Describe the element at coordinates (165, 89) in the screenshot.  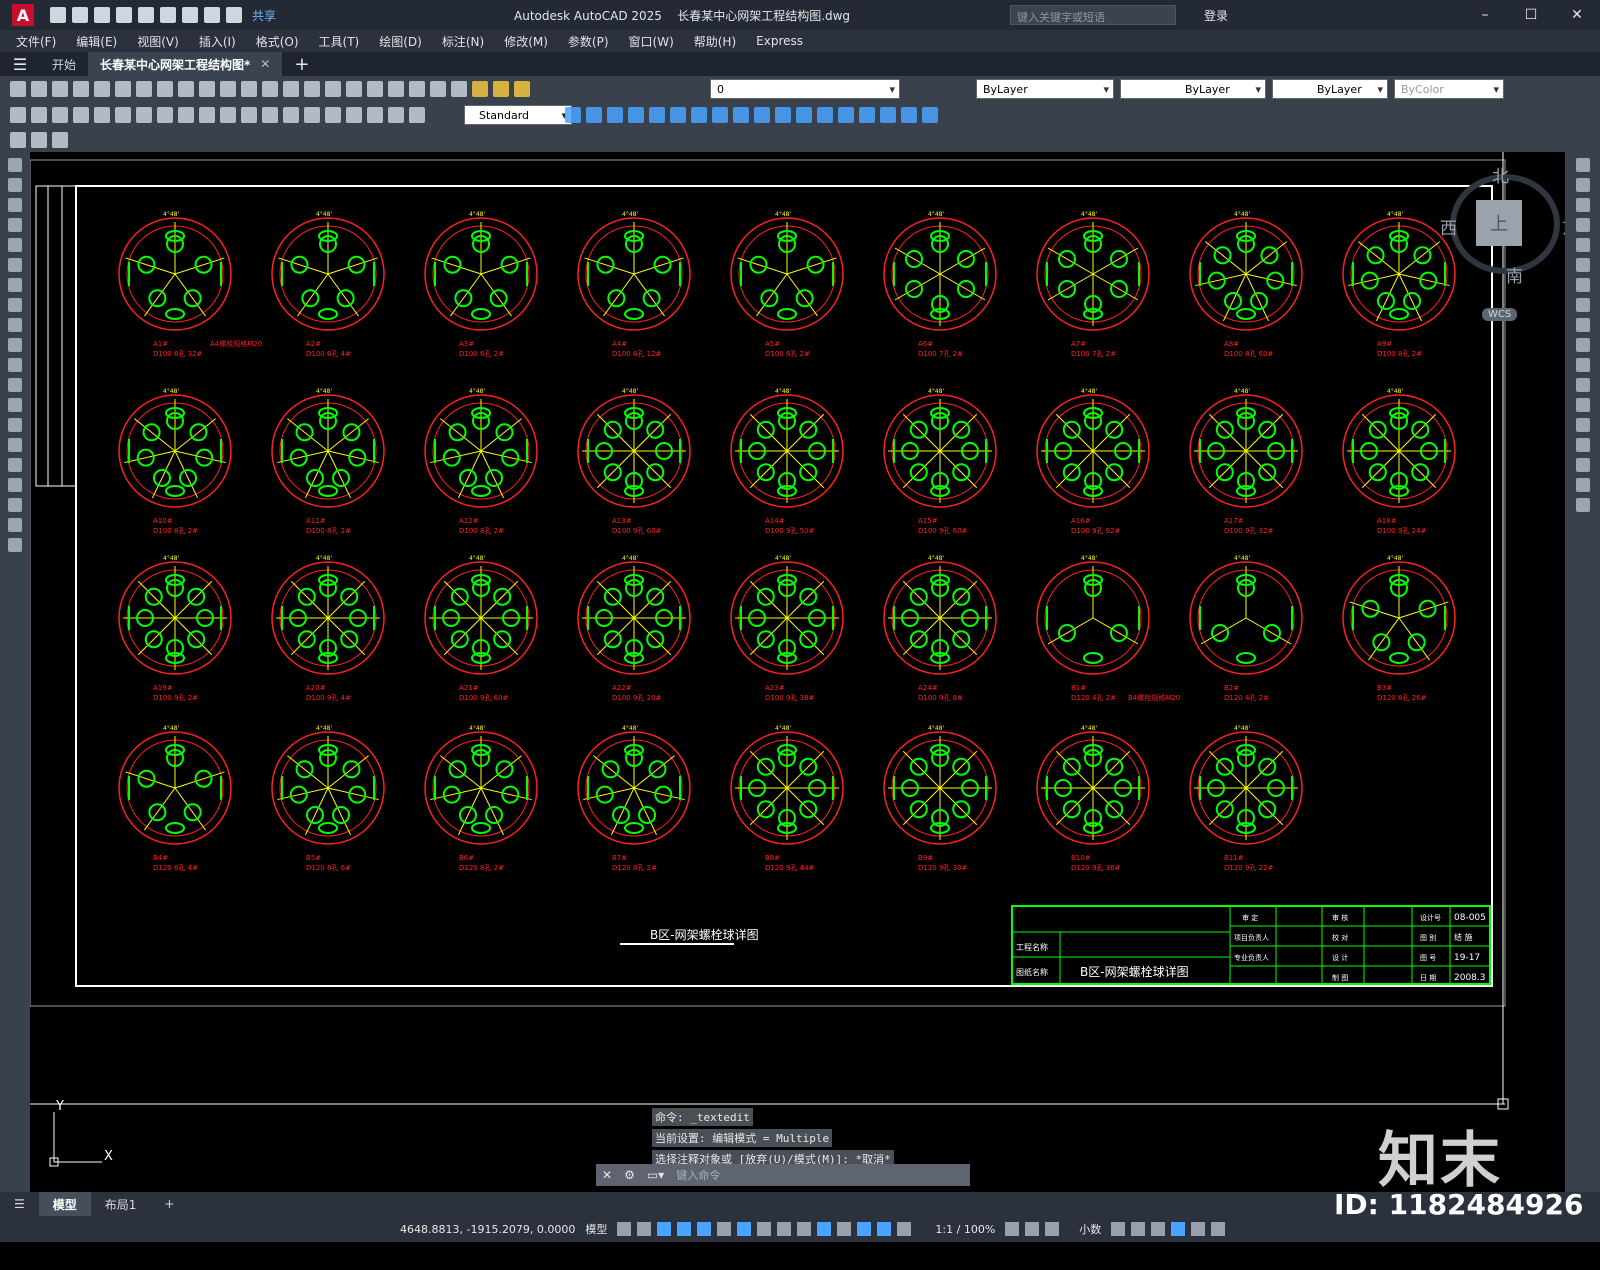
I see `copy-icon` at that location.